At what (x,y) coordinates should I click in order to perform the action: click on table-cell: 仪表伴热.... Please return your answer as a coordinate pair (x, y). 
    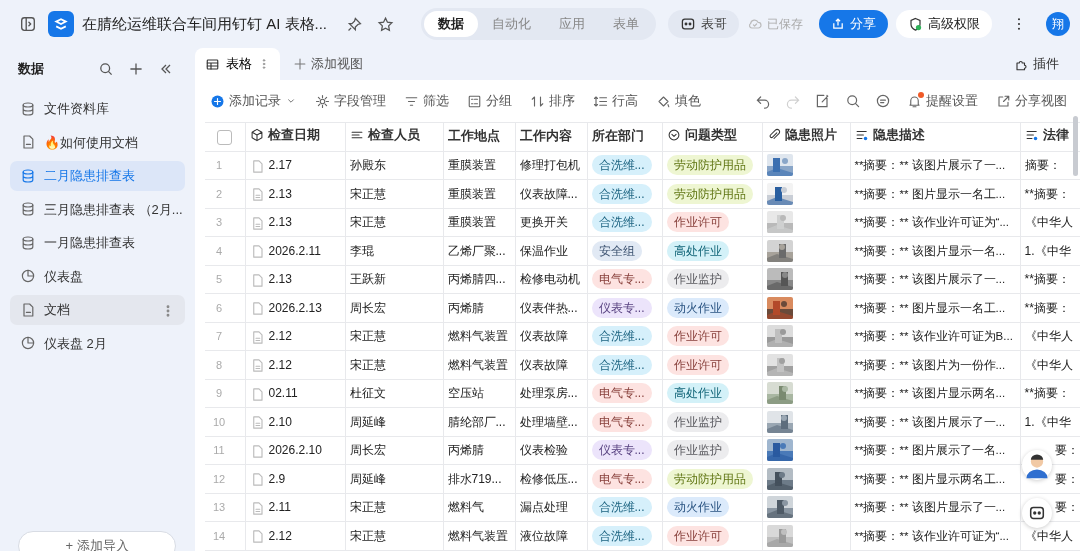
    Looking at the image, I should click on (548, 307).